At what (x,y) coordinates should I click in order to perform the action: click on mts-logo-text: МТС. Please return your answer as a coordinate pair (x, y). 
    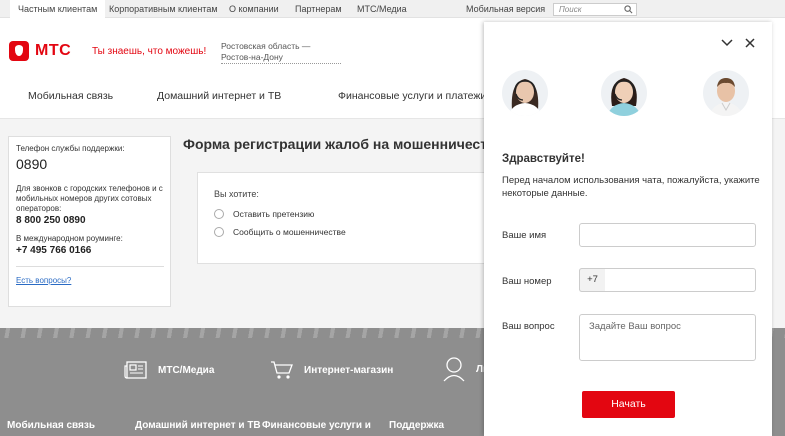
    Looking at the image, I should click on (53, 51).